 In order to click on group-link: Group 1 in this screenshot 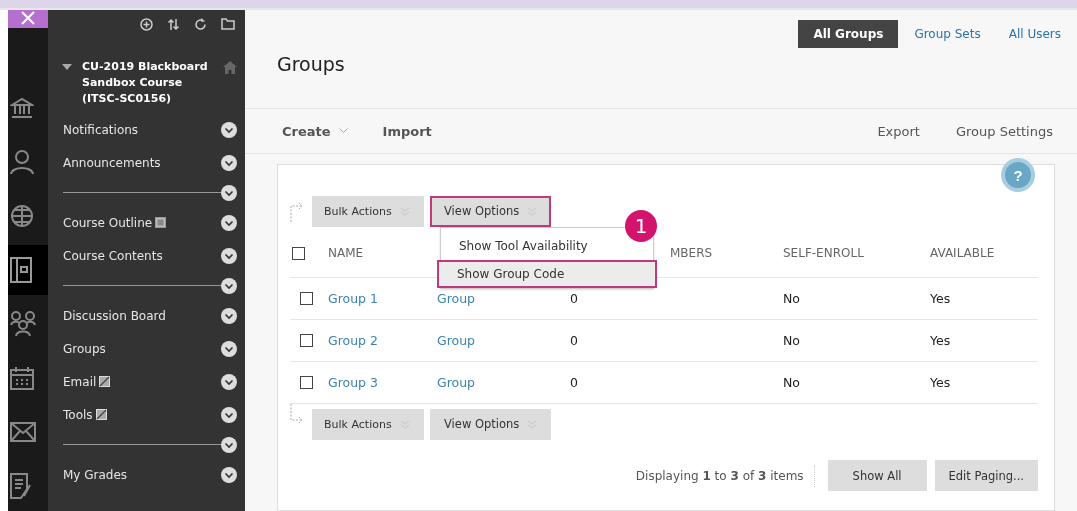, I will do `click(382, 298)`.